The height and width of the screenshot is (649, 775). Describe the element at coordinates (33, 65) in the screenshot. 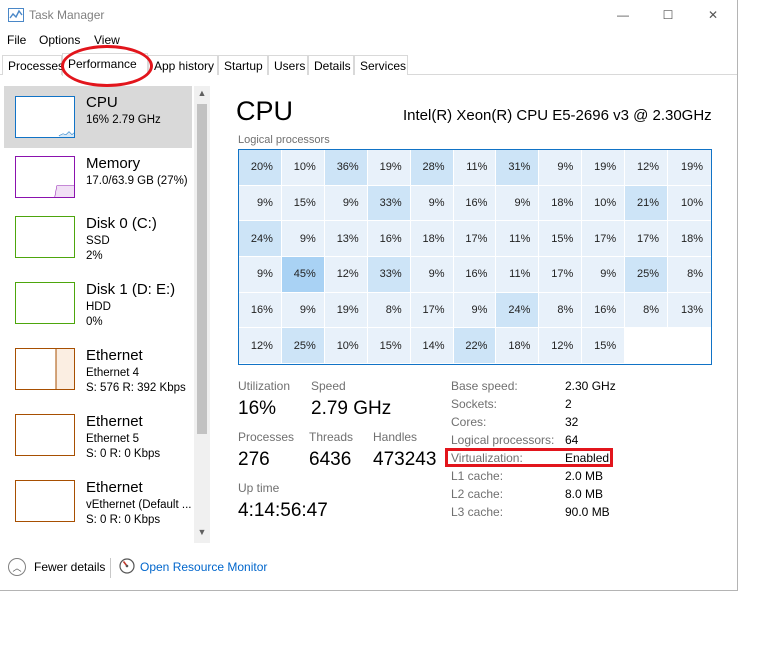

I see `tab-processes: Processes` at that location.